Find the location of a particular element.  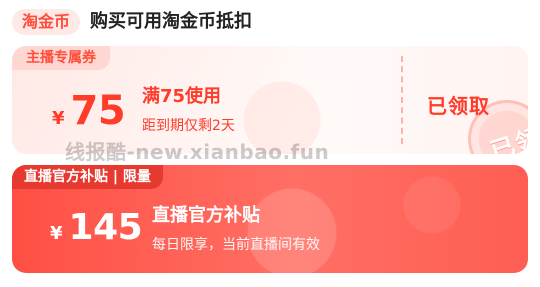

coupon-expiry: 距到期仅剩2天 is located at coordinates (188, 126).